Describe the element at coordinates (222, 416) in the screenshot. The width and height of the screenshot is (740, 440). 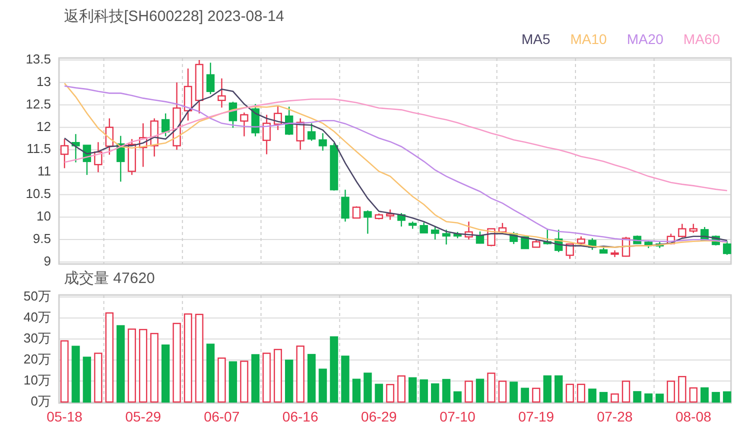
I see `date-label: 06-07` at that location.